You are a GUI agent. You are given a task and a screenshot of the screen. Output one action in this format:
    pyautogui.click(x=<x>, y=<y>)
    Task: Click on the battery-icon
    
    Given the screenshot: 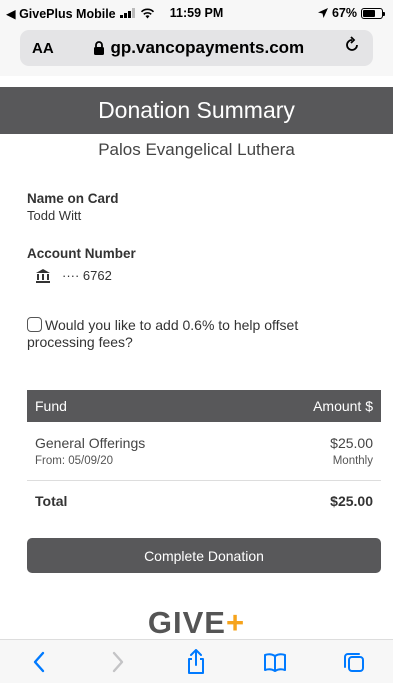 What is the action you would take?
    pyautogui.click(x=373, y=13)
    